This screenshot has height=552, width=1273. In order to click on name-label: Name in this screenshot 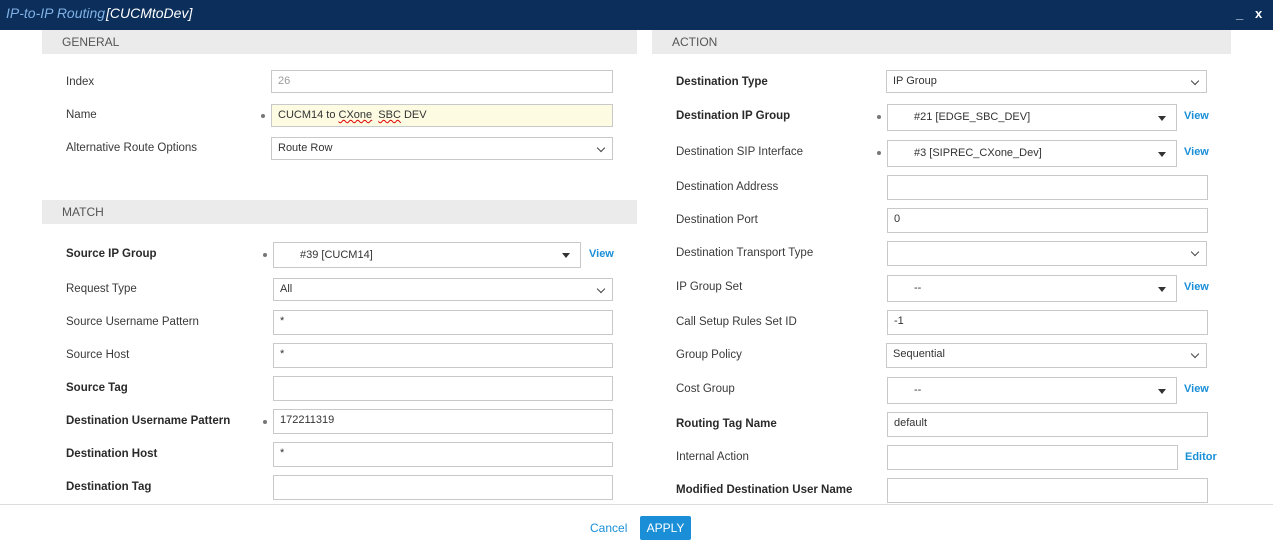, I will do `click(81, 115)`.